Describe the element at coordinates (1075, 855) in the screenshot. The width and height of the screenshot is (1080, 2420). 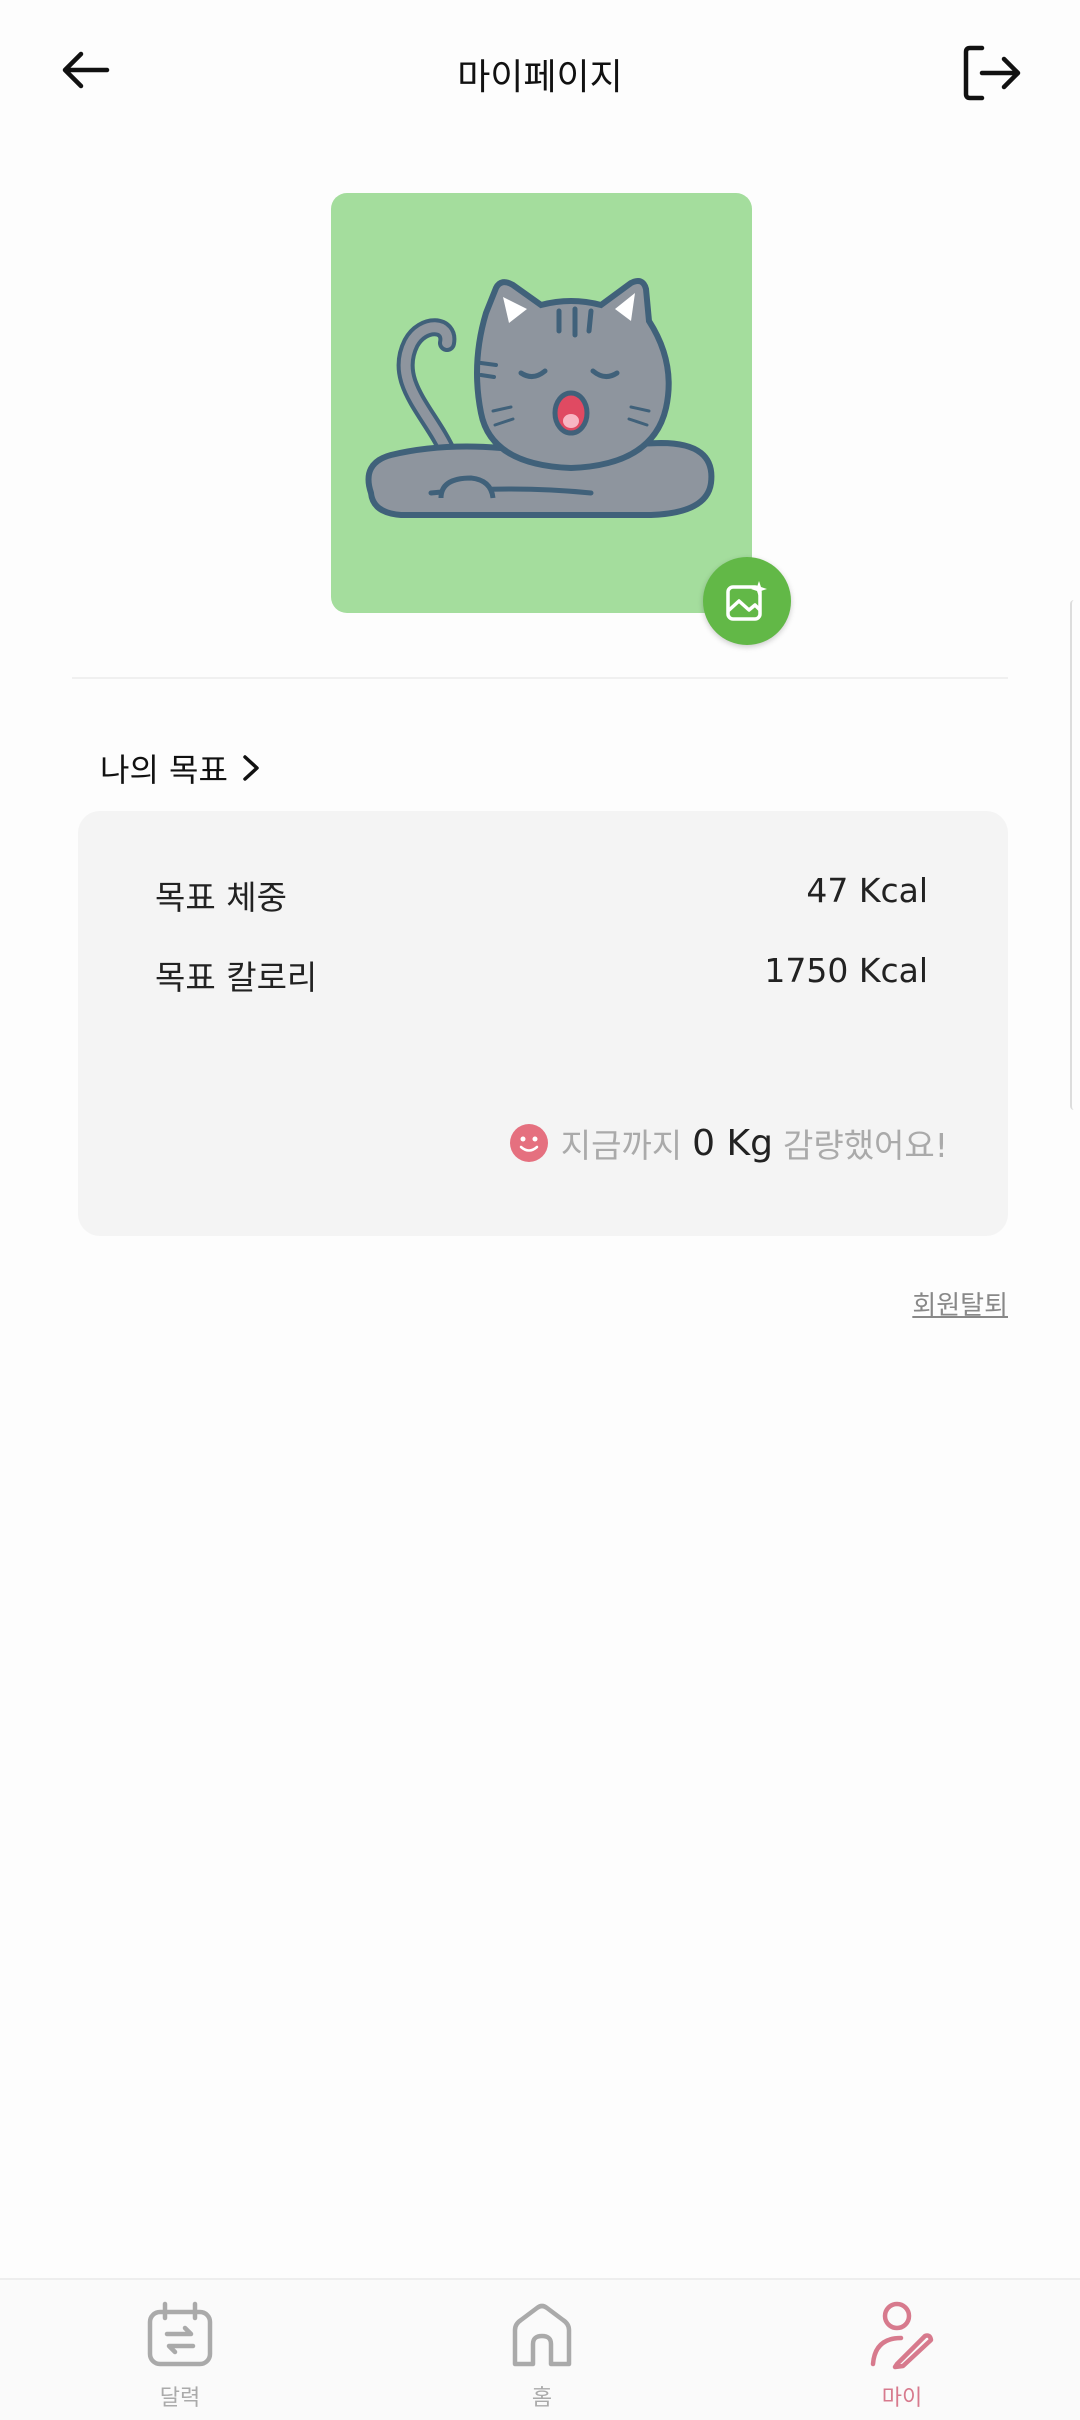
I see `scroll-handle` at that location.